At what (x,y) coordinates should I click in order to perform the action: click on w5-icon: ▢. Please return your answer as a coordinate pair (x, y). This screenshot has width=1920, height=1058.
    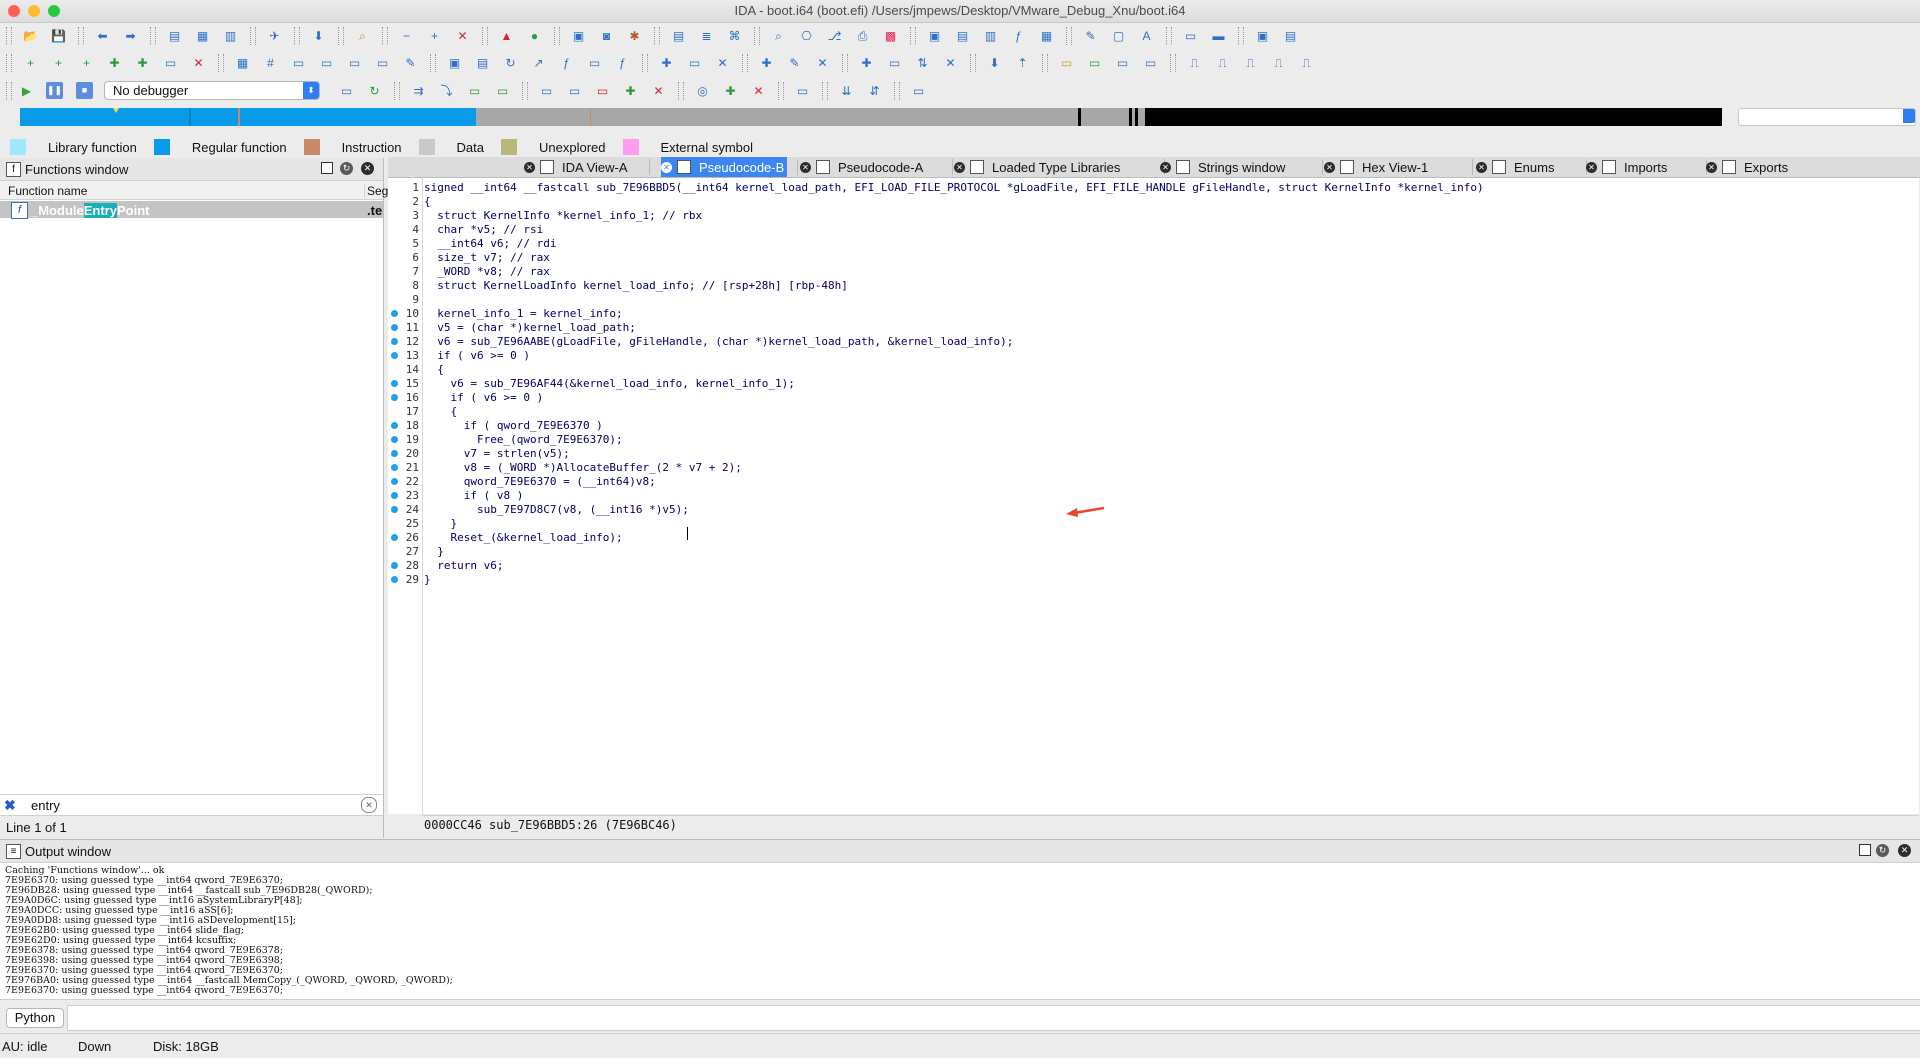
    Looking at the image, I should click on (1118, 36).